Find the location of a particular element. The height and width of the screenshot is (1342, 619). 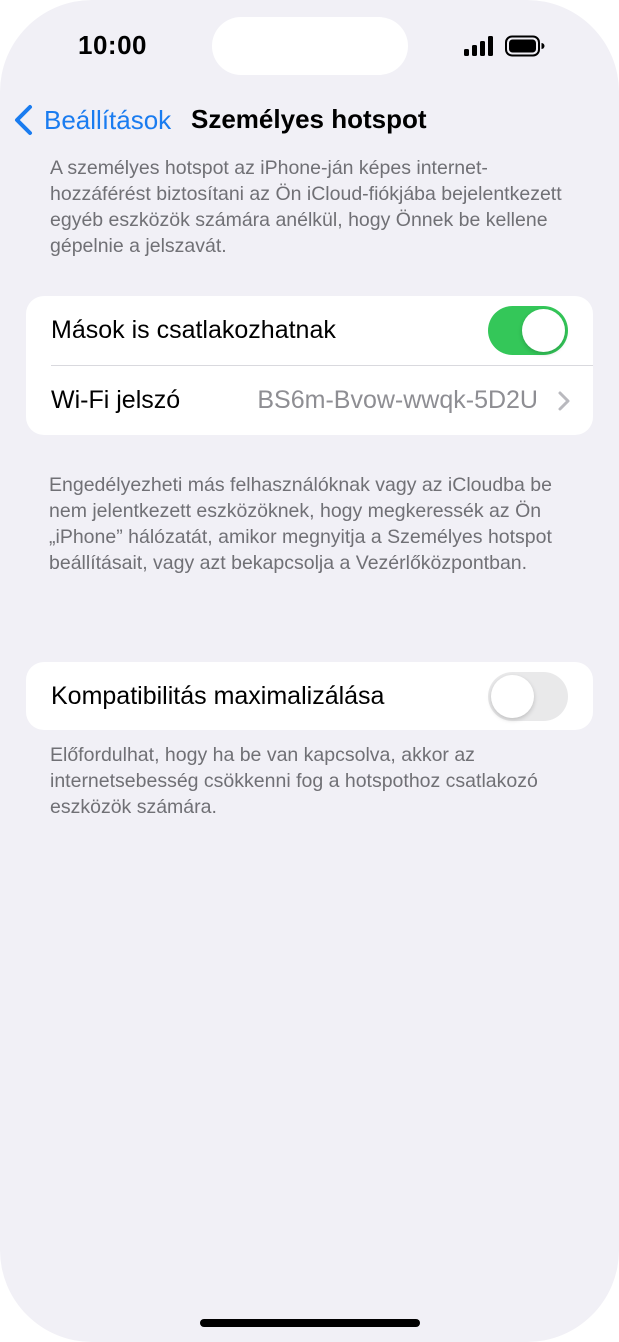

back-button: Beállítások is located at coordinates (91, 120).